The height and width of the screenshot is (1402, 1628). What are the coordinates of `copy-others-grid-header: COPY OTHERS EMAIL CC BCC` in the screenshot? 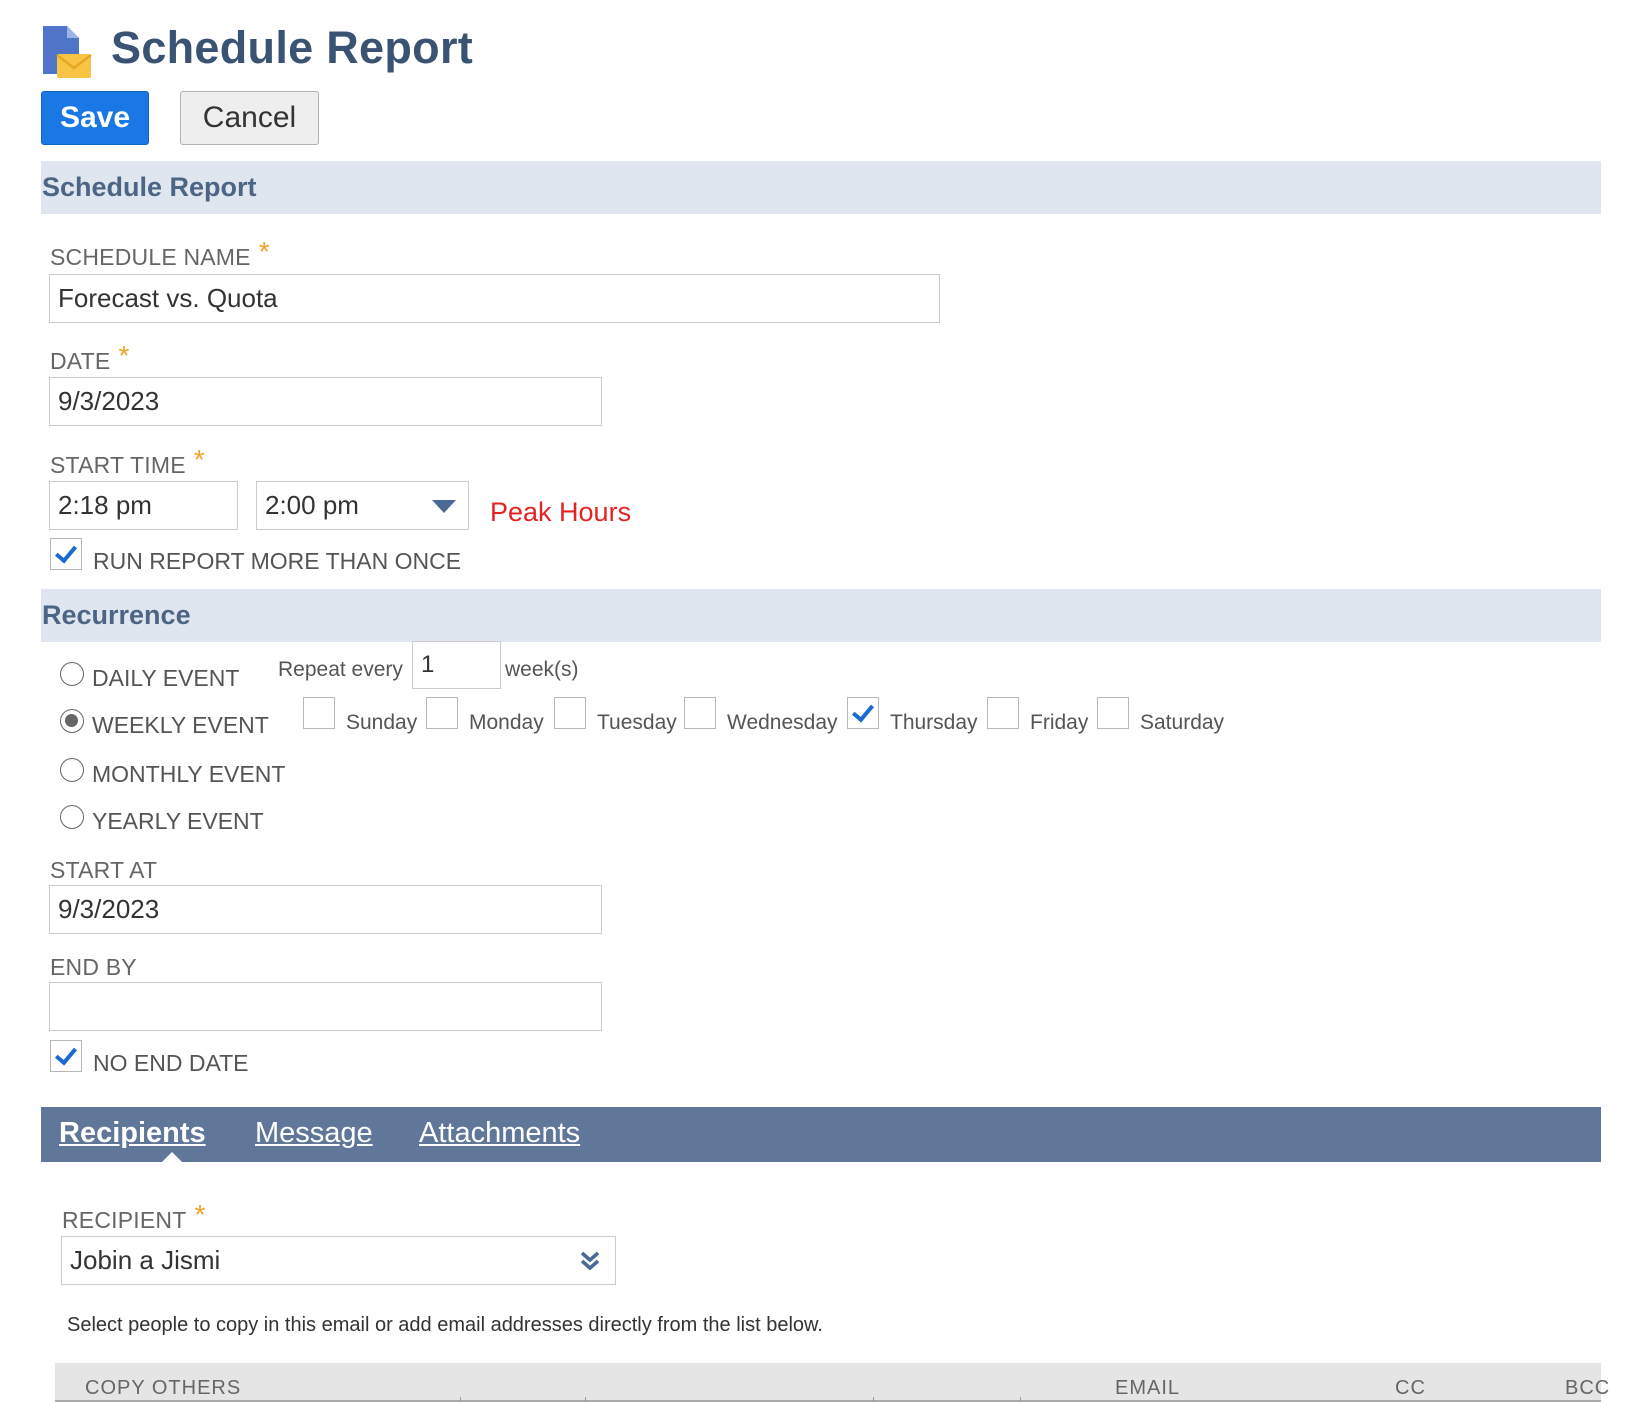 It's located at (832, 1382).